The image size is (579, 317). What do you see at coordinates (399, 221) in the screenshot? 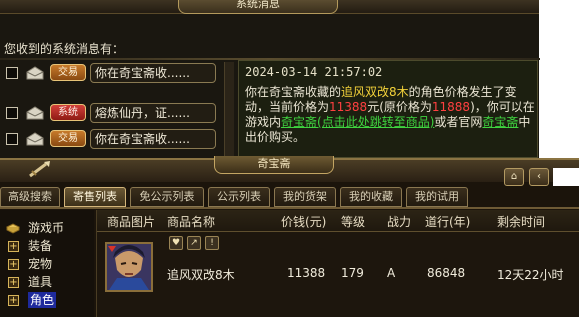
I see `column-header: 战力` at bounding box center [399, 221].